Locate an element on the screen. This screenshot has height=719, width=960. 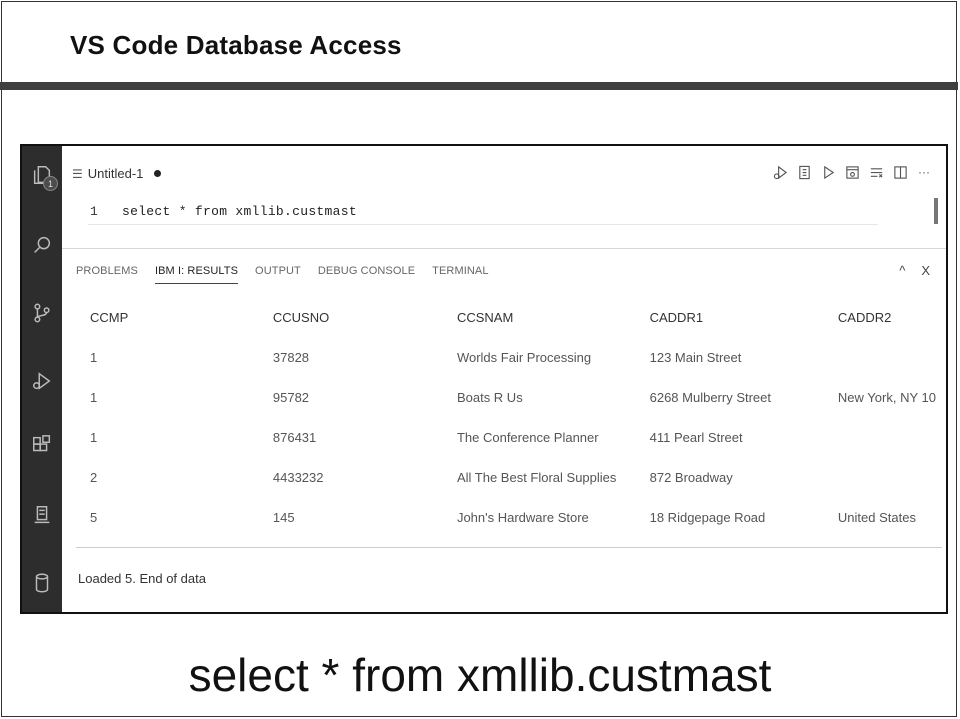
tab-terminal: TERMINAL is located at coordinates (460, 274).